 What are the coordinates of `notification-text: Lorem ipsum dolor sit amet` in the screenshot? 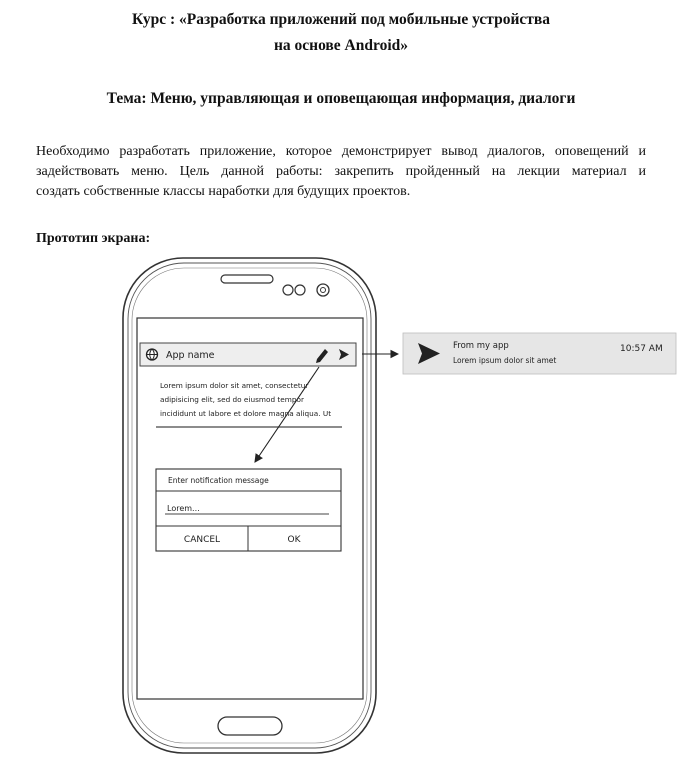 It's located at (504, 360).